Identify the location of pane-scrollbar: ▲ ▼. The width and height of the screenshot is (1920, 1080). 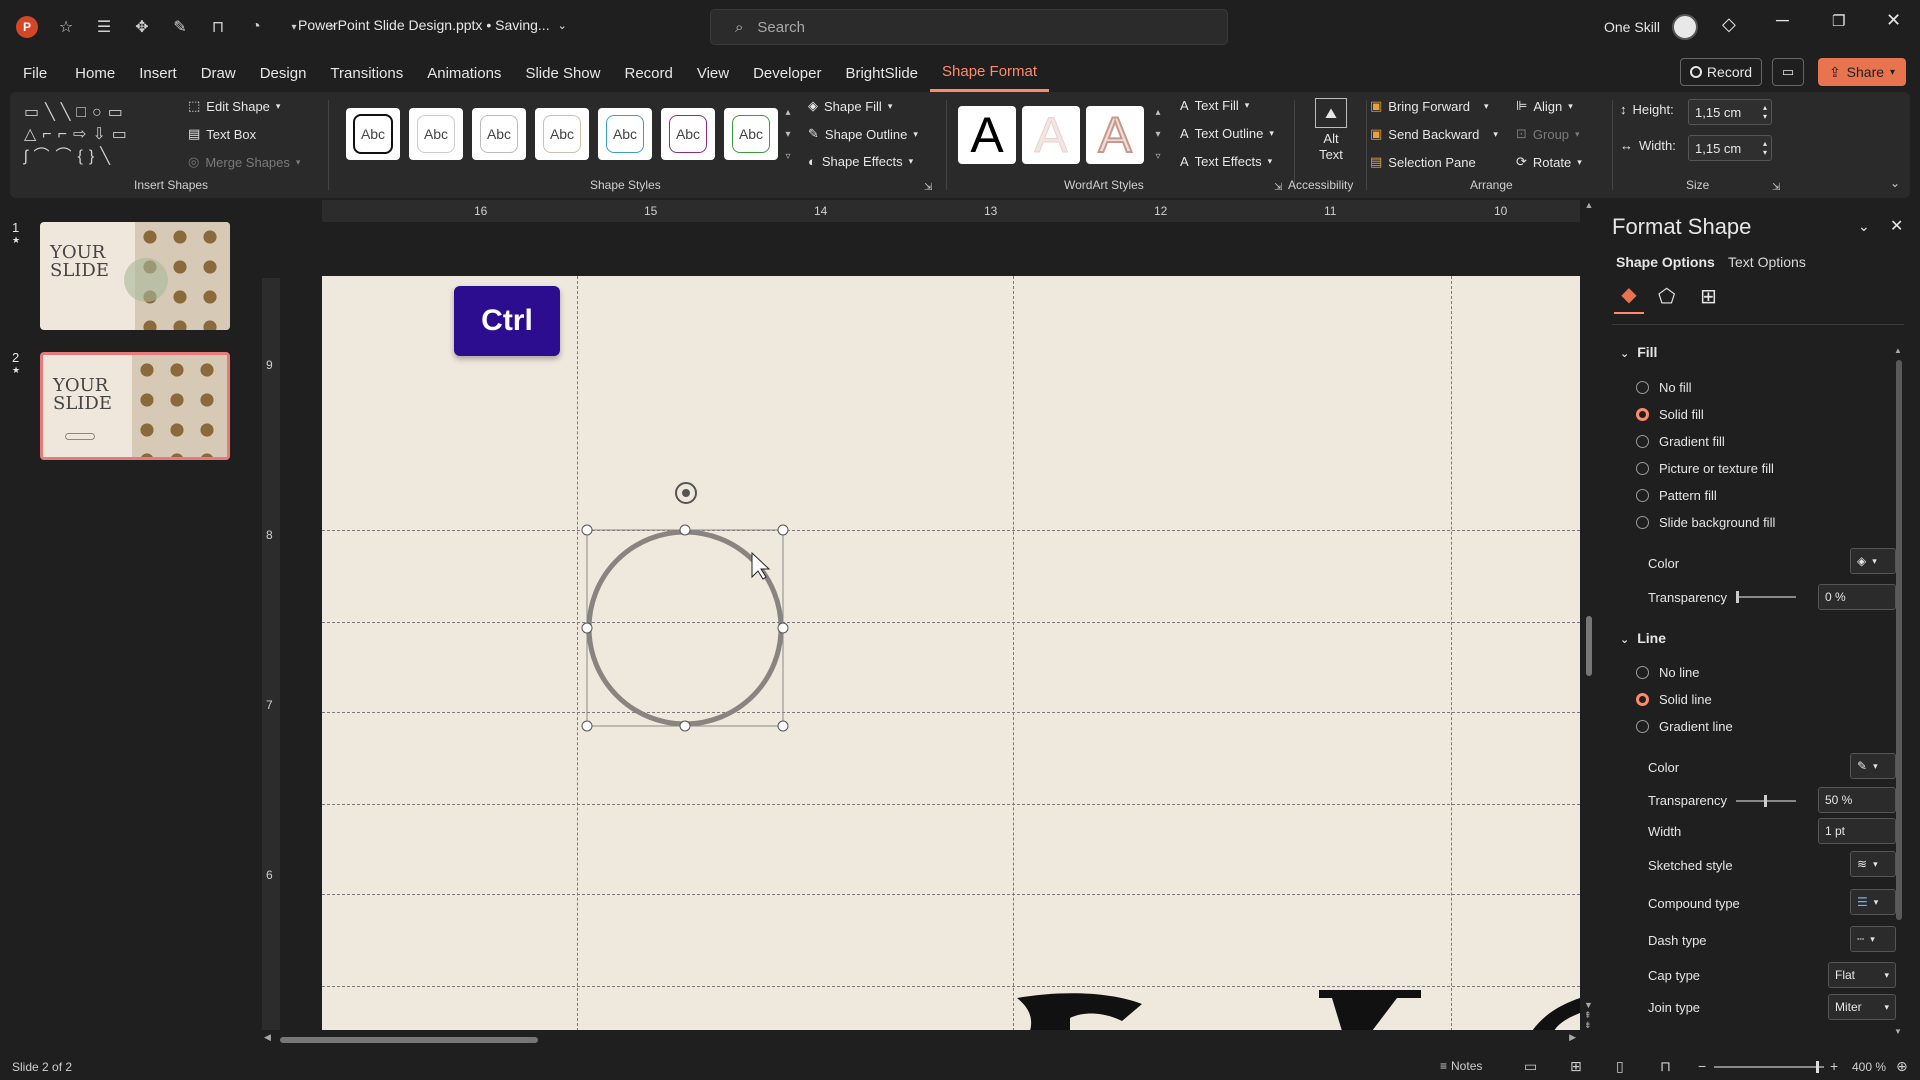
(1899, 691).